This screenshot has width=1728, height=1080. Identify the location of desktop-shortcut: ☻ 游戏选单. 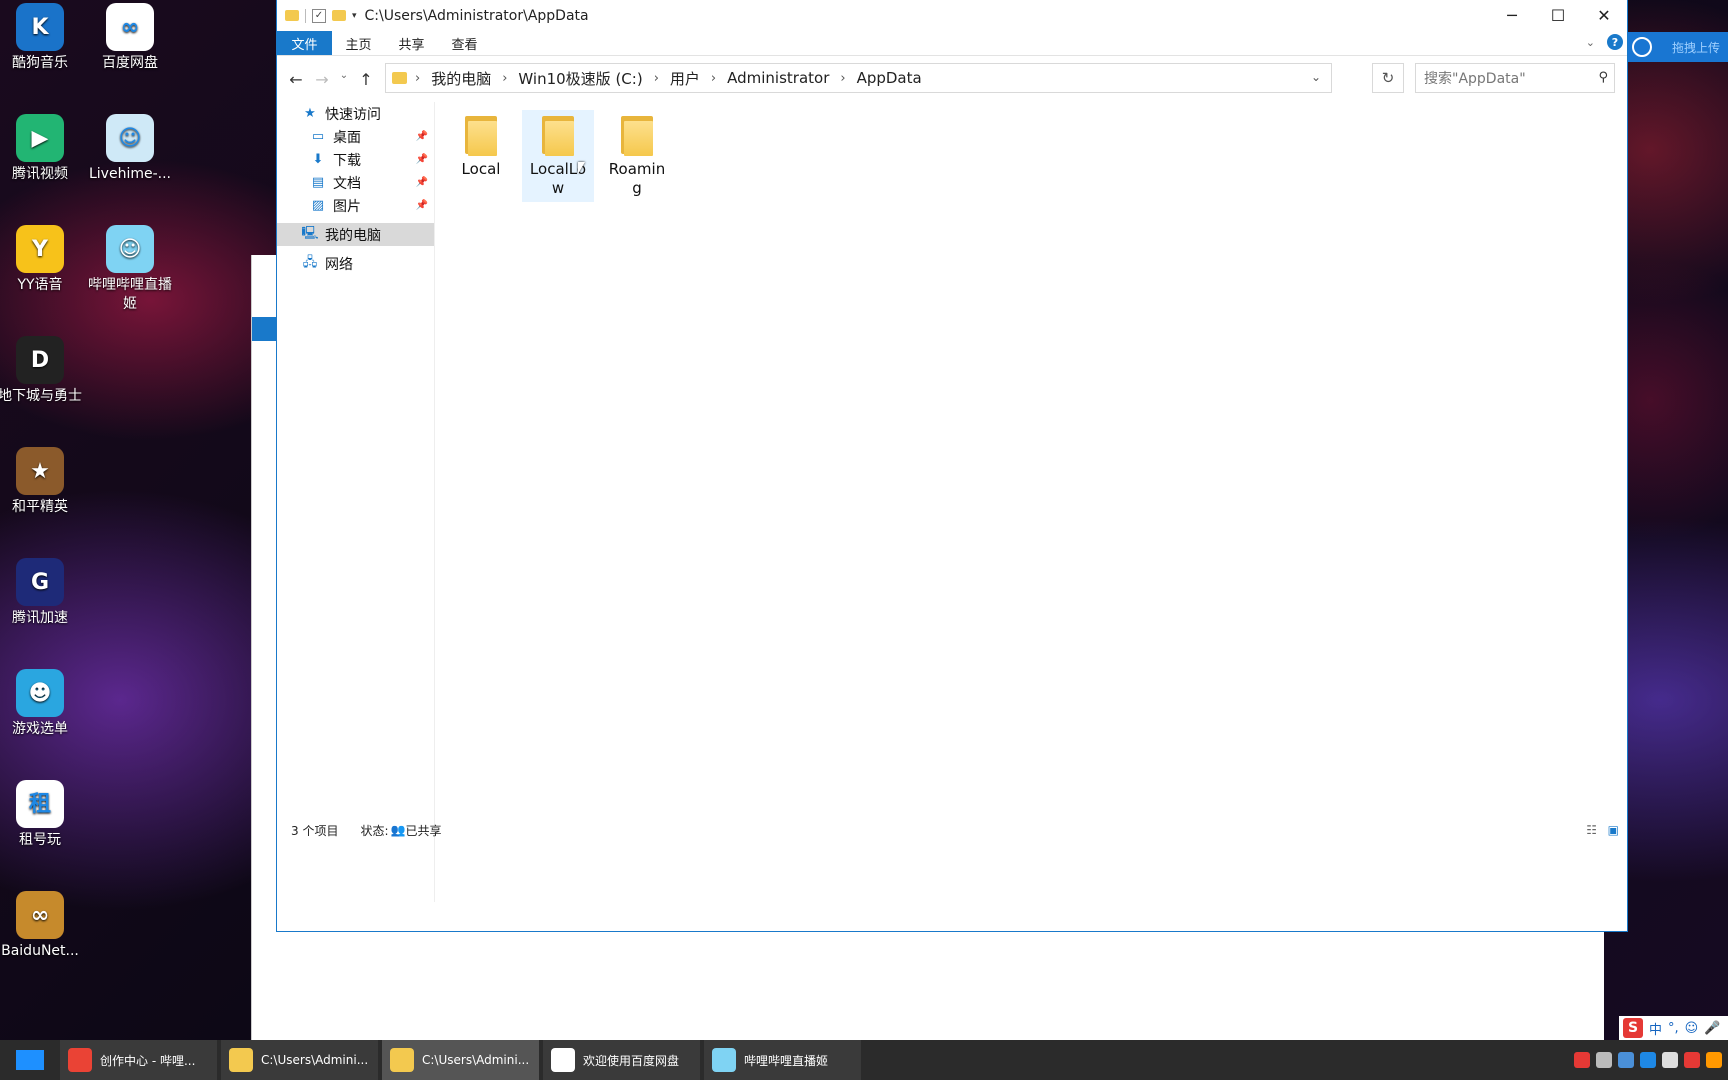
(42, 704).